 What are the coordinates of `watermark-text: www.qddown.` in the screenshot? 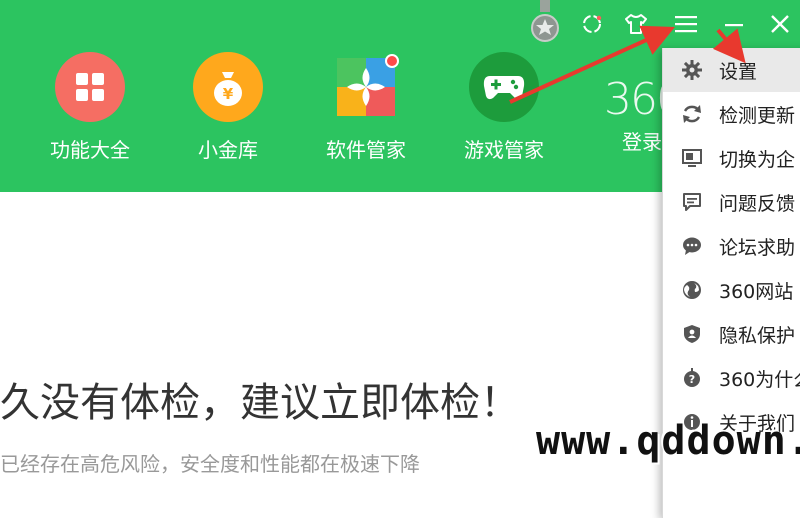 It's located at (668, 441).